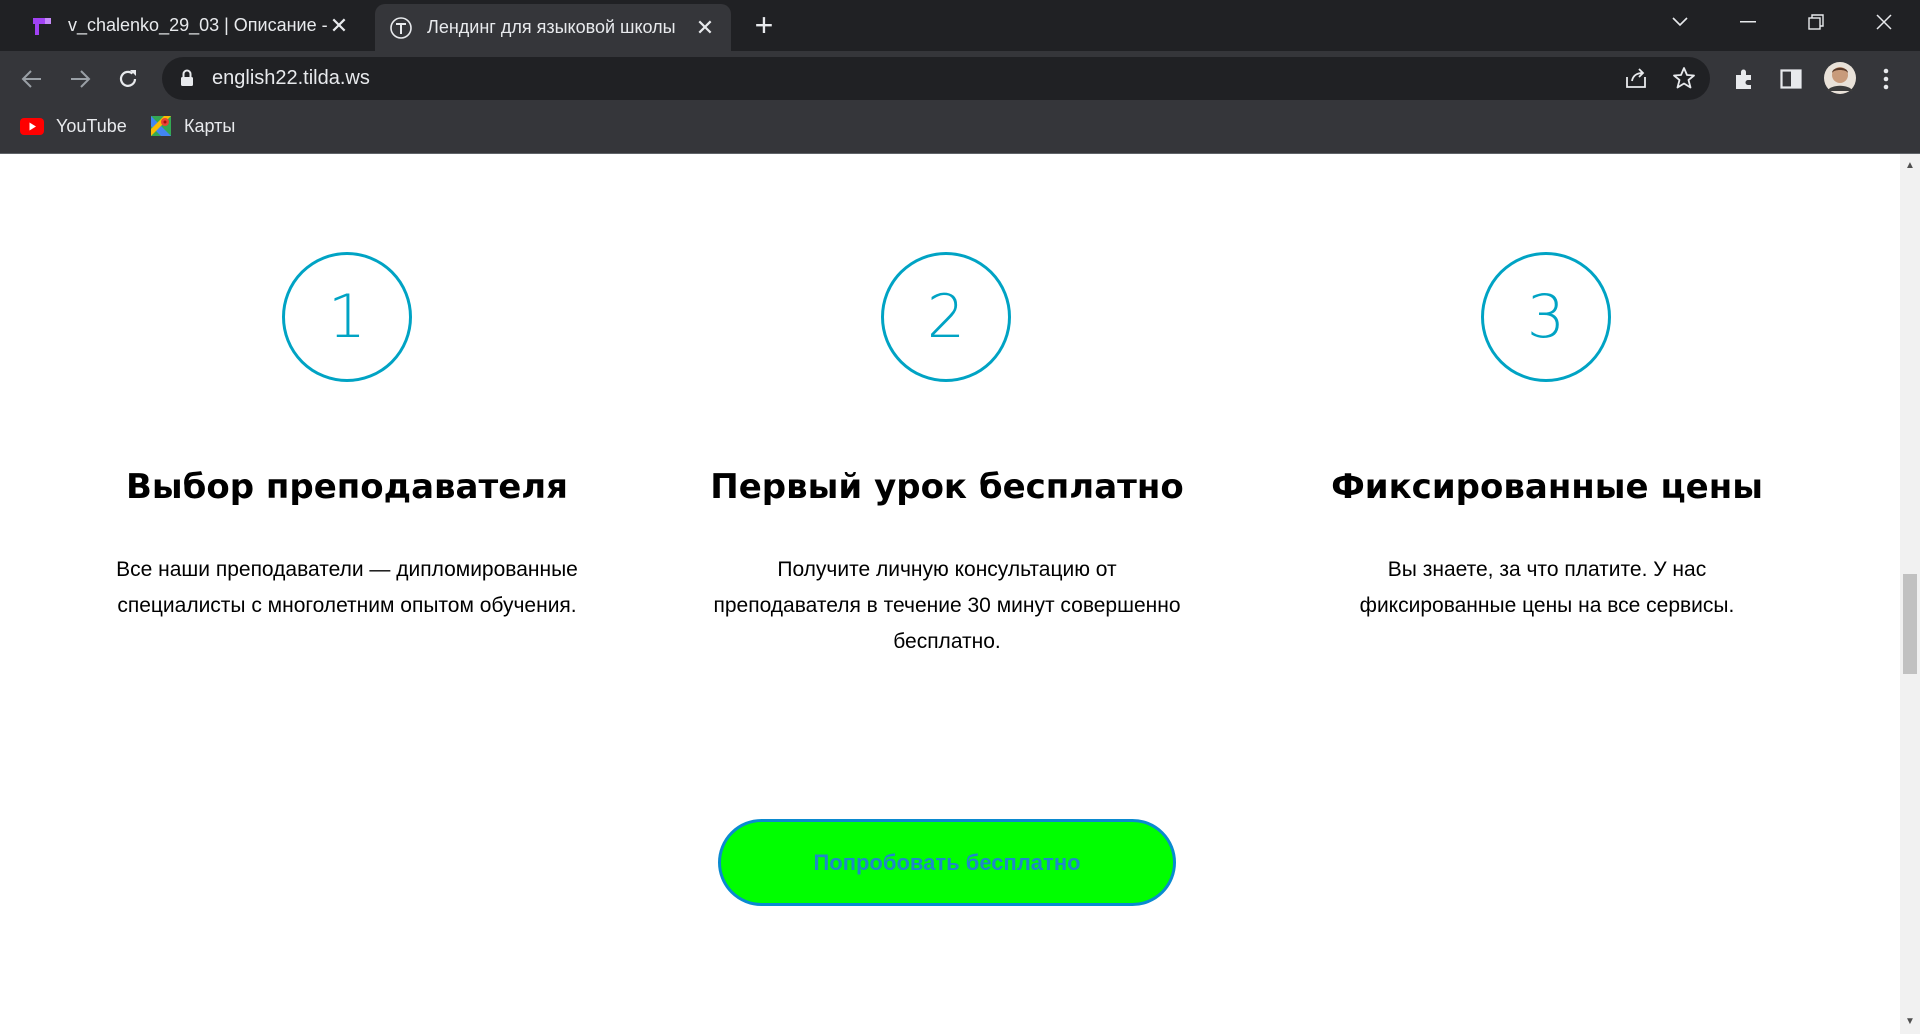 Image resolution: width=1920 pixels, height=1034 pixels. What do you see at coordinates (947, 641) in the screenshot?
I see `feature-text-line: бесплатно.` at bounding box center [947, 641].